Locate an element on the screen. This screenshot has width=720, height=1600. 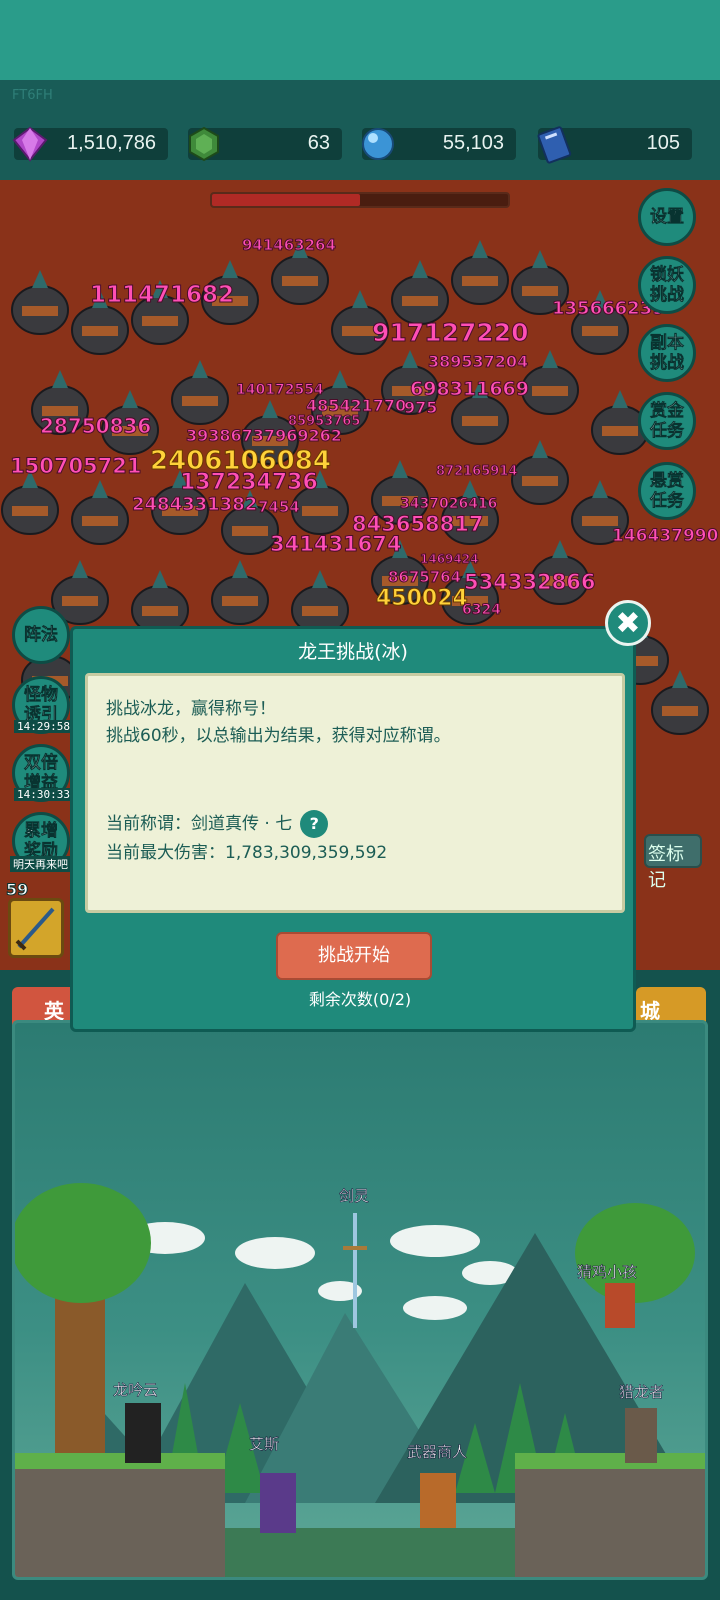
dungeon-challenge-button: 副本挑战 is located at coordinates (667, 353).